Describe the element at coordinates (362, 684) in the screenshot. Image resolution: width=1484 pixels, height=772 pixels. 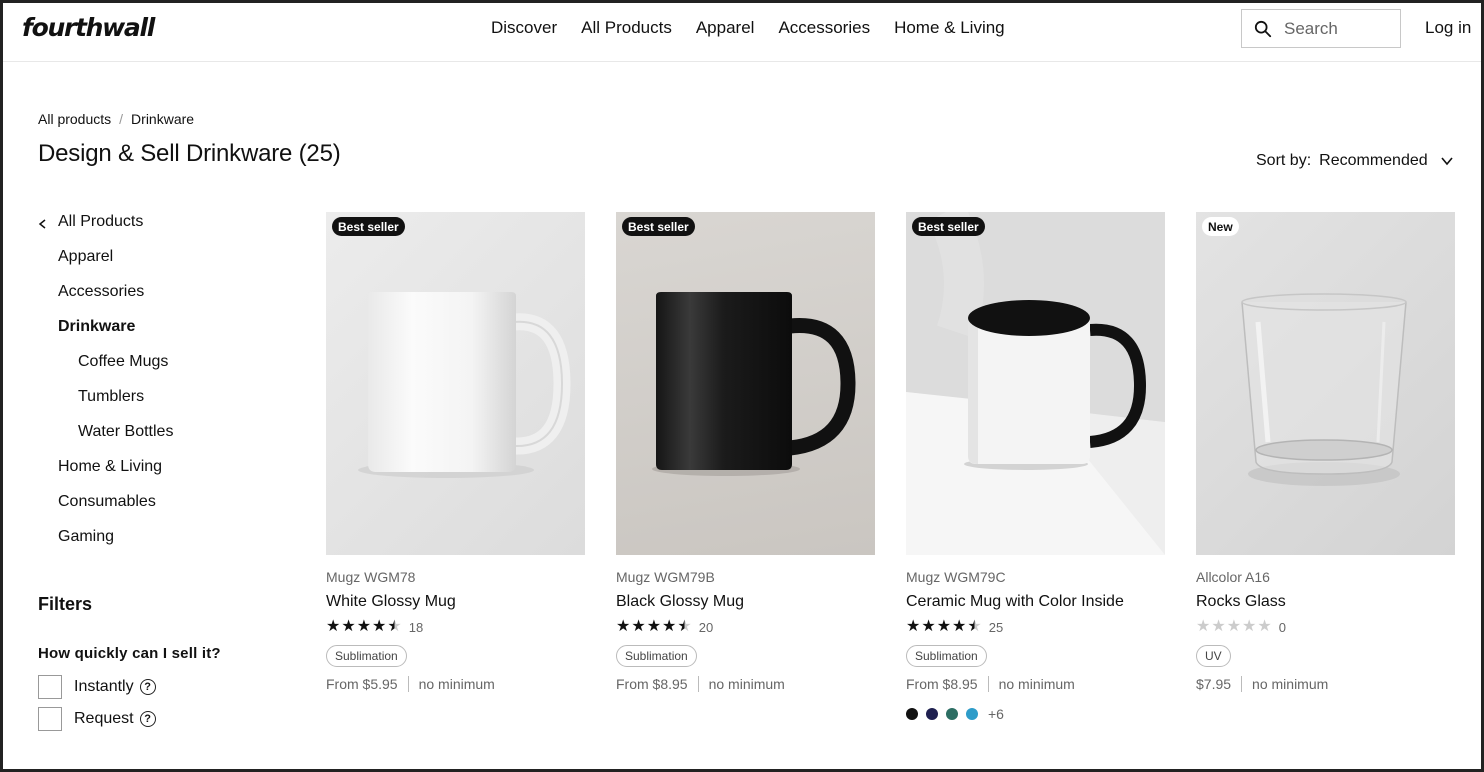
I see `product-price: From $5.95` at that location.